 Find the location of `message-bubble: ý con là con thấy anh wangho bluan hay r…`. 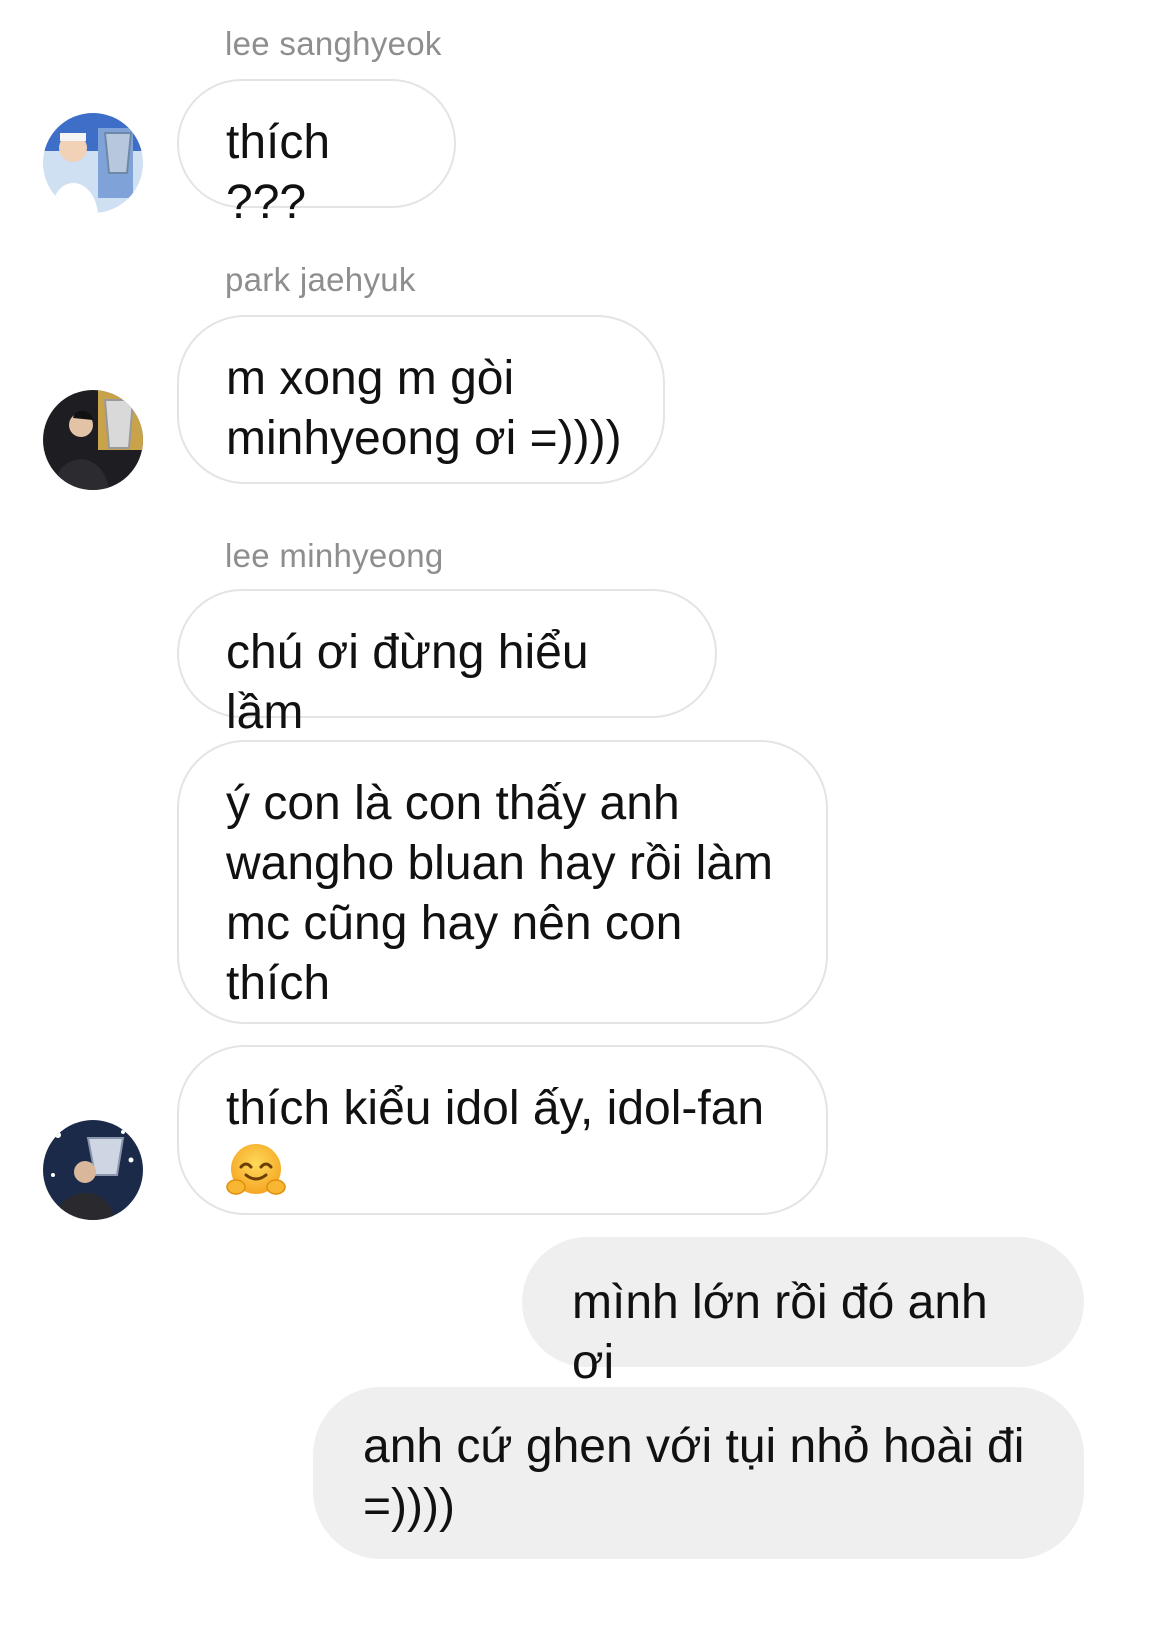

message-bubble: ý con là con thấy anh wangho bluan hay r… is located at coordinates (502, 882).